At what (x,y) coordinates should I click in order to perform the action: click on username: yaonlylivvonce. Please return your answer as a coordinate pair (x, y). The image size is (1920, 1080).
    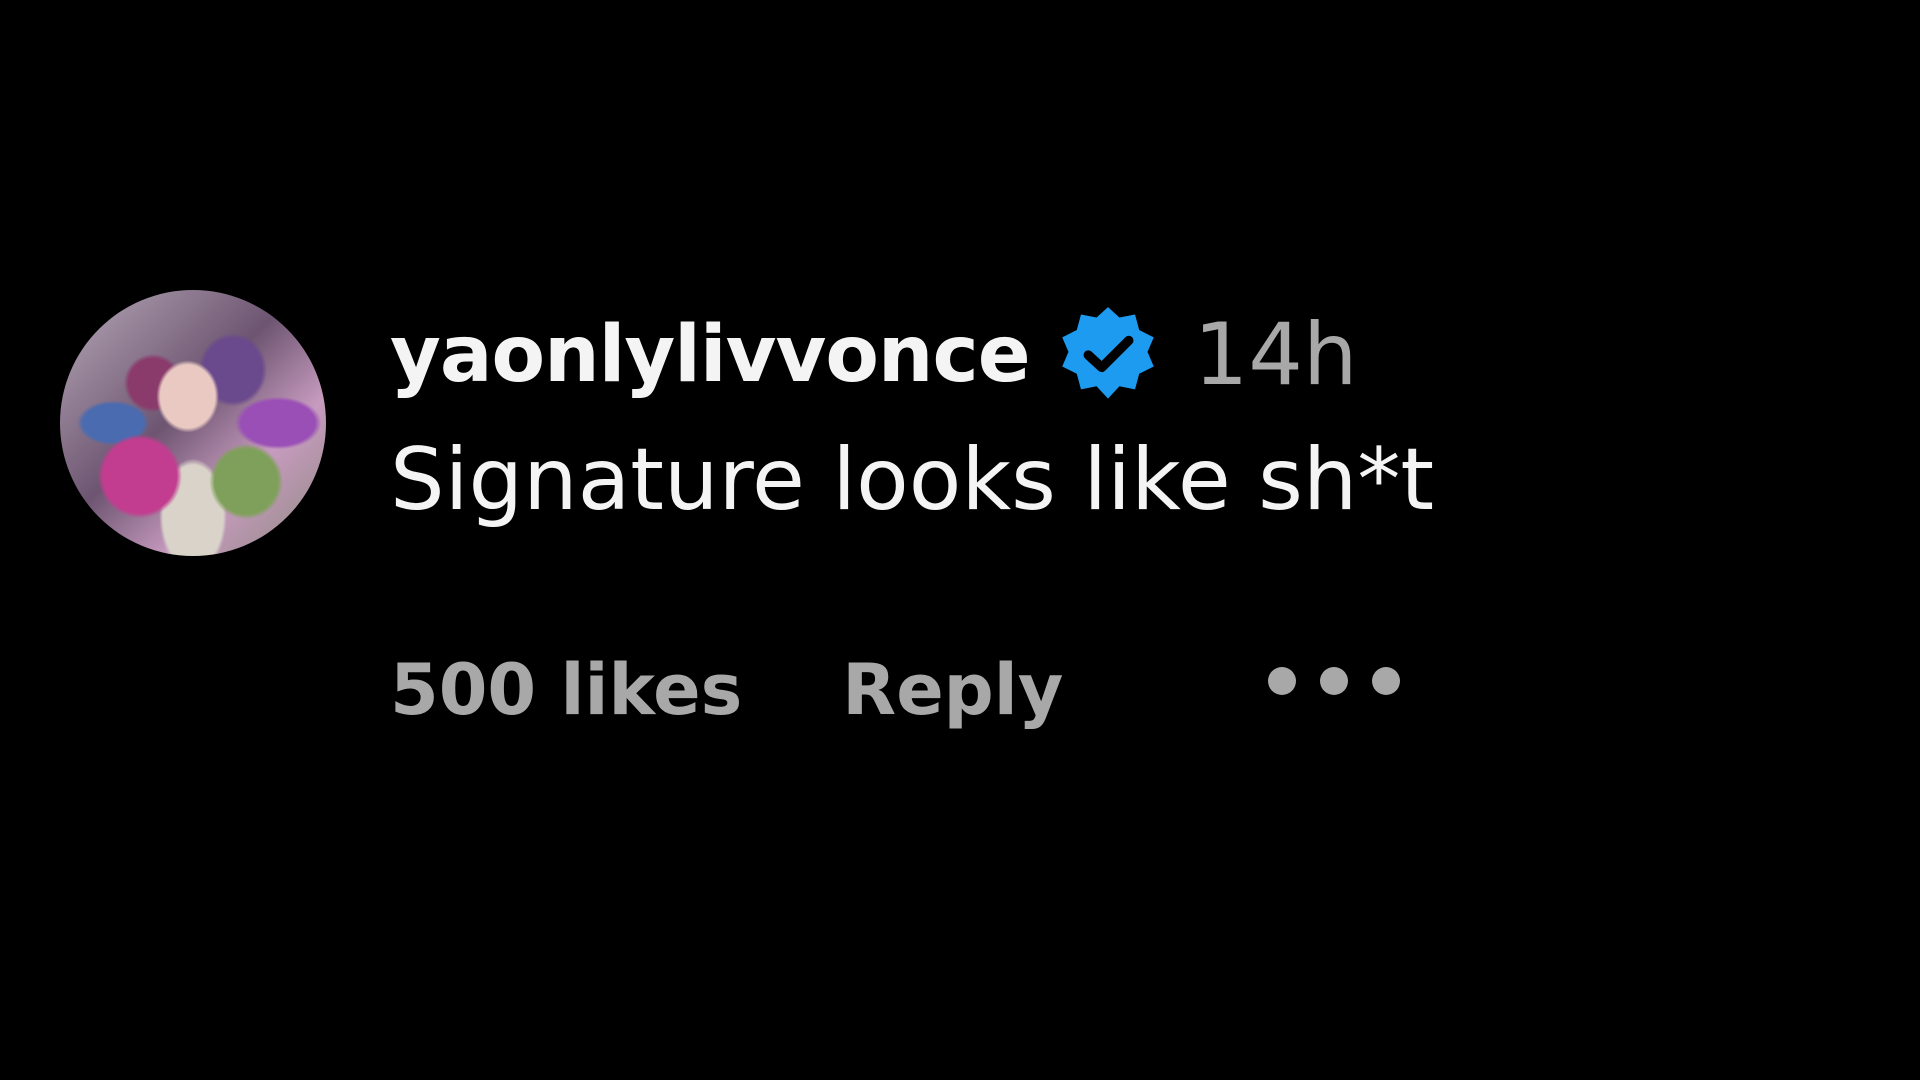
    Looking at the image, I should click on (710, 355).